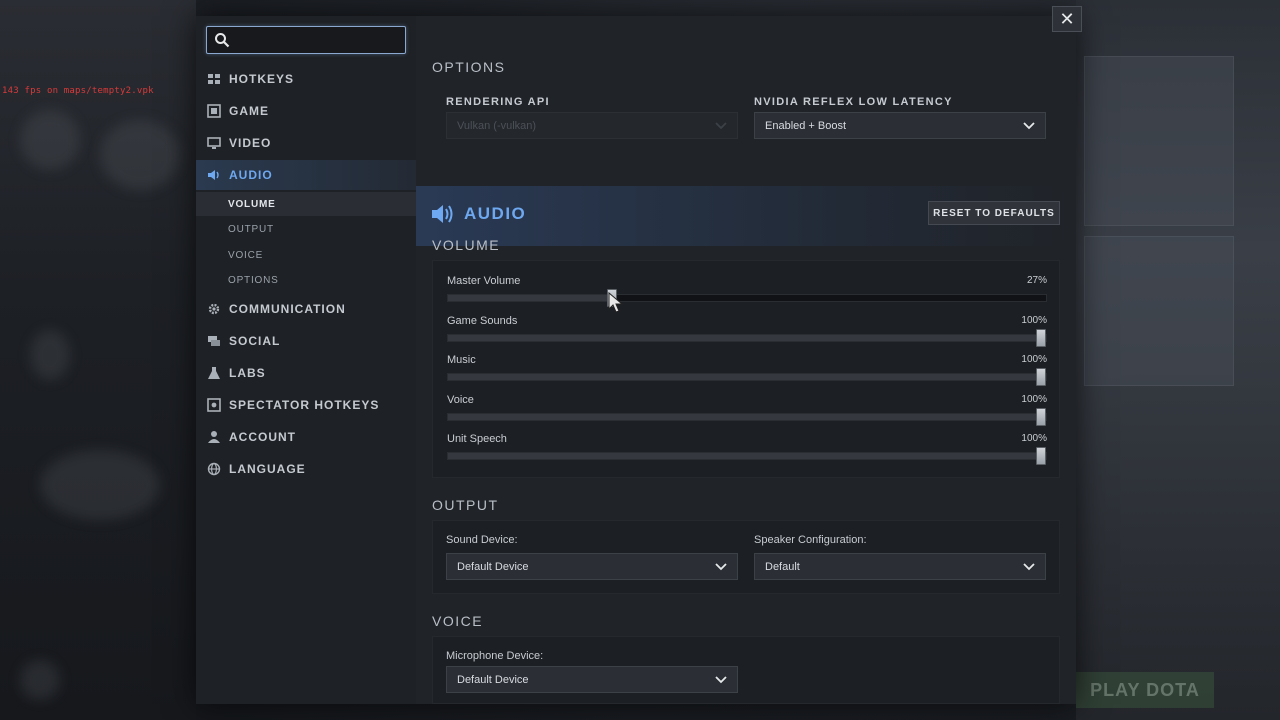  I want to click on sidebar-item-hotkeys: HOTKEYS, so click(306, 79).